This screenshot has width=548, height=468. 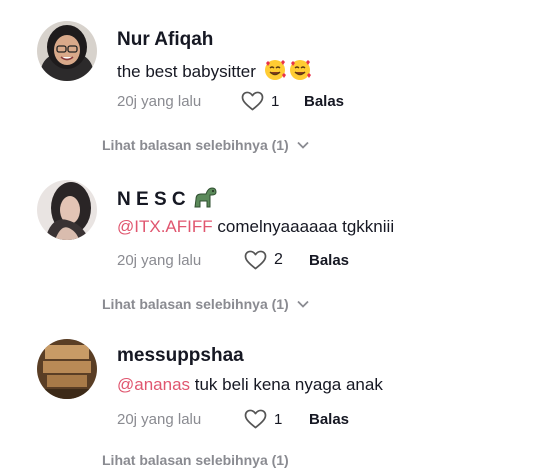 I want to click on comment-body: tuk beli kena nyaga anak, so click(x=286, y=384).